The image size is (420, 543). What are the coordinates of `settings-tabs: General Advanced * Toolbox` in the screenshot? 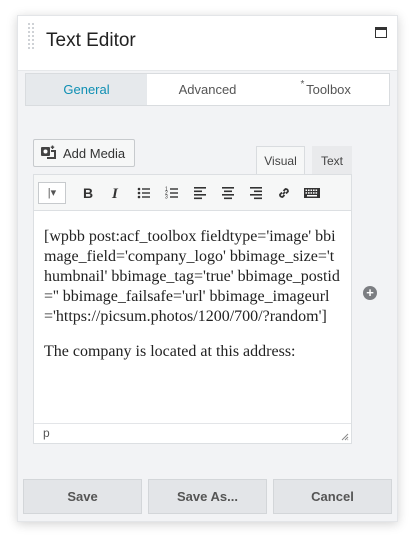 It's located at (207, 89).